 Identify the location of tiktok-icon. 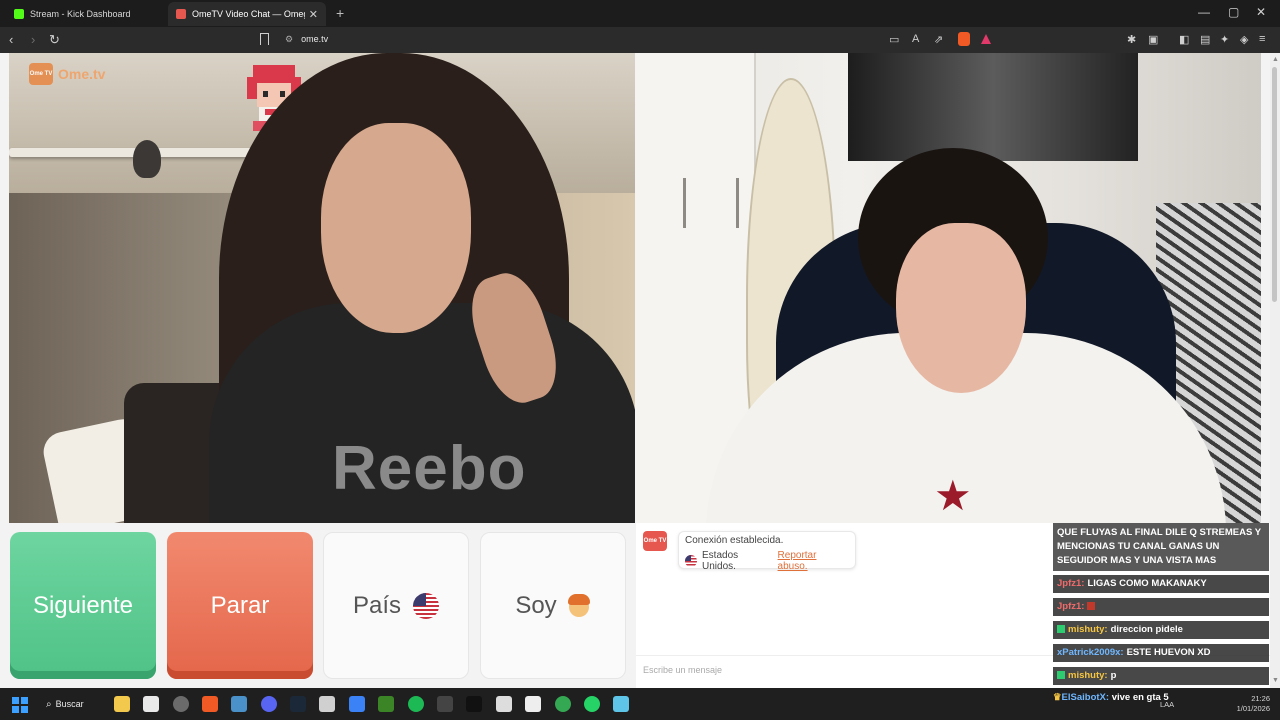
(474, 704).